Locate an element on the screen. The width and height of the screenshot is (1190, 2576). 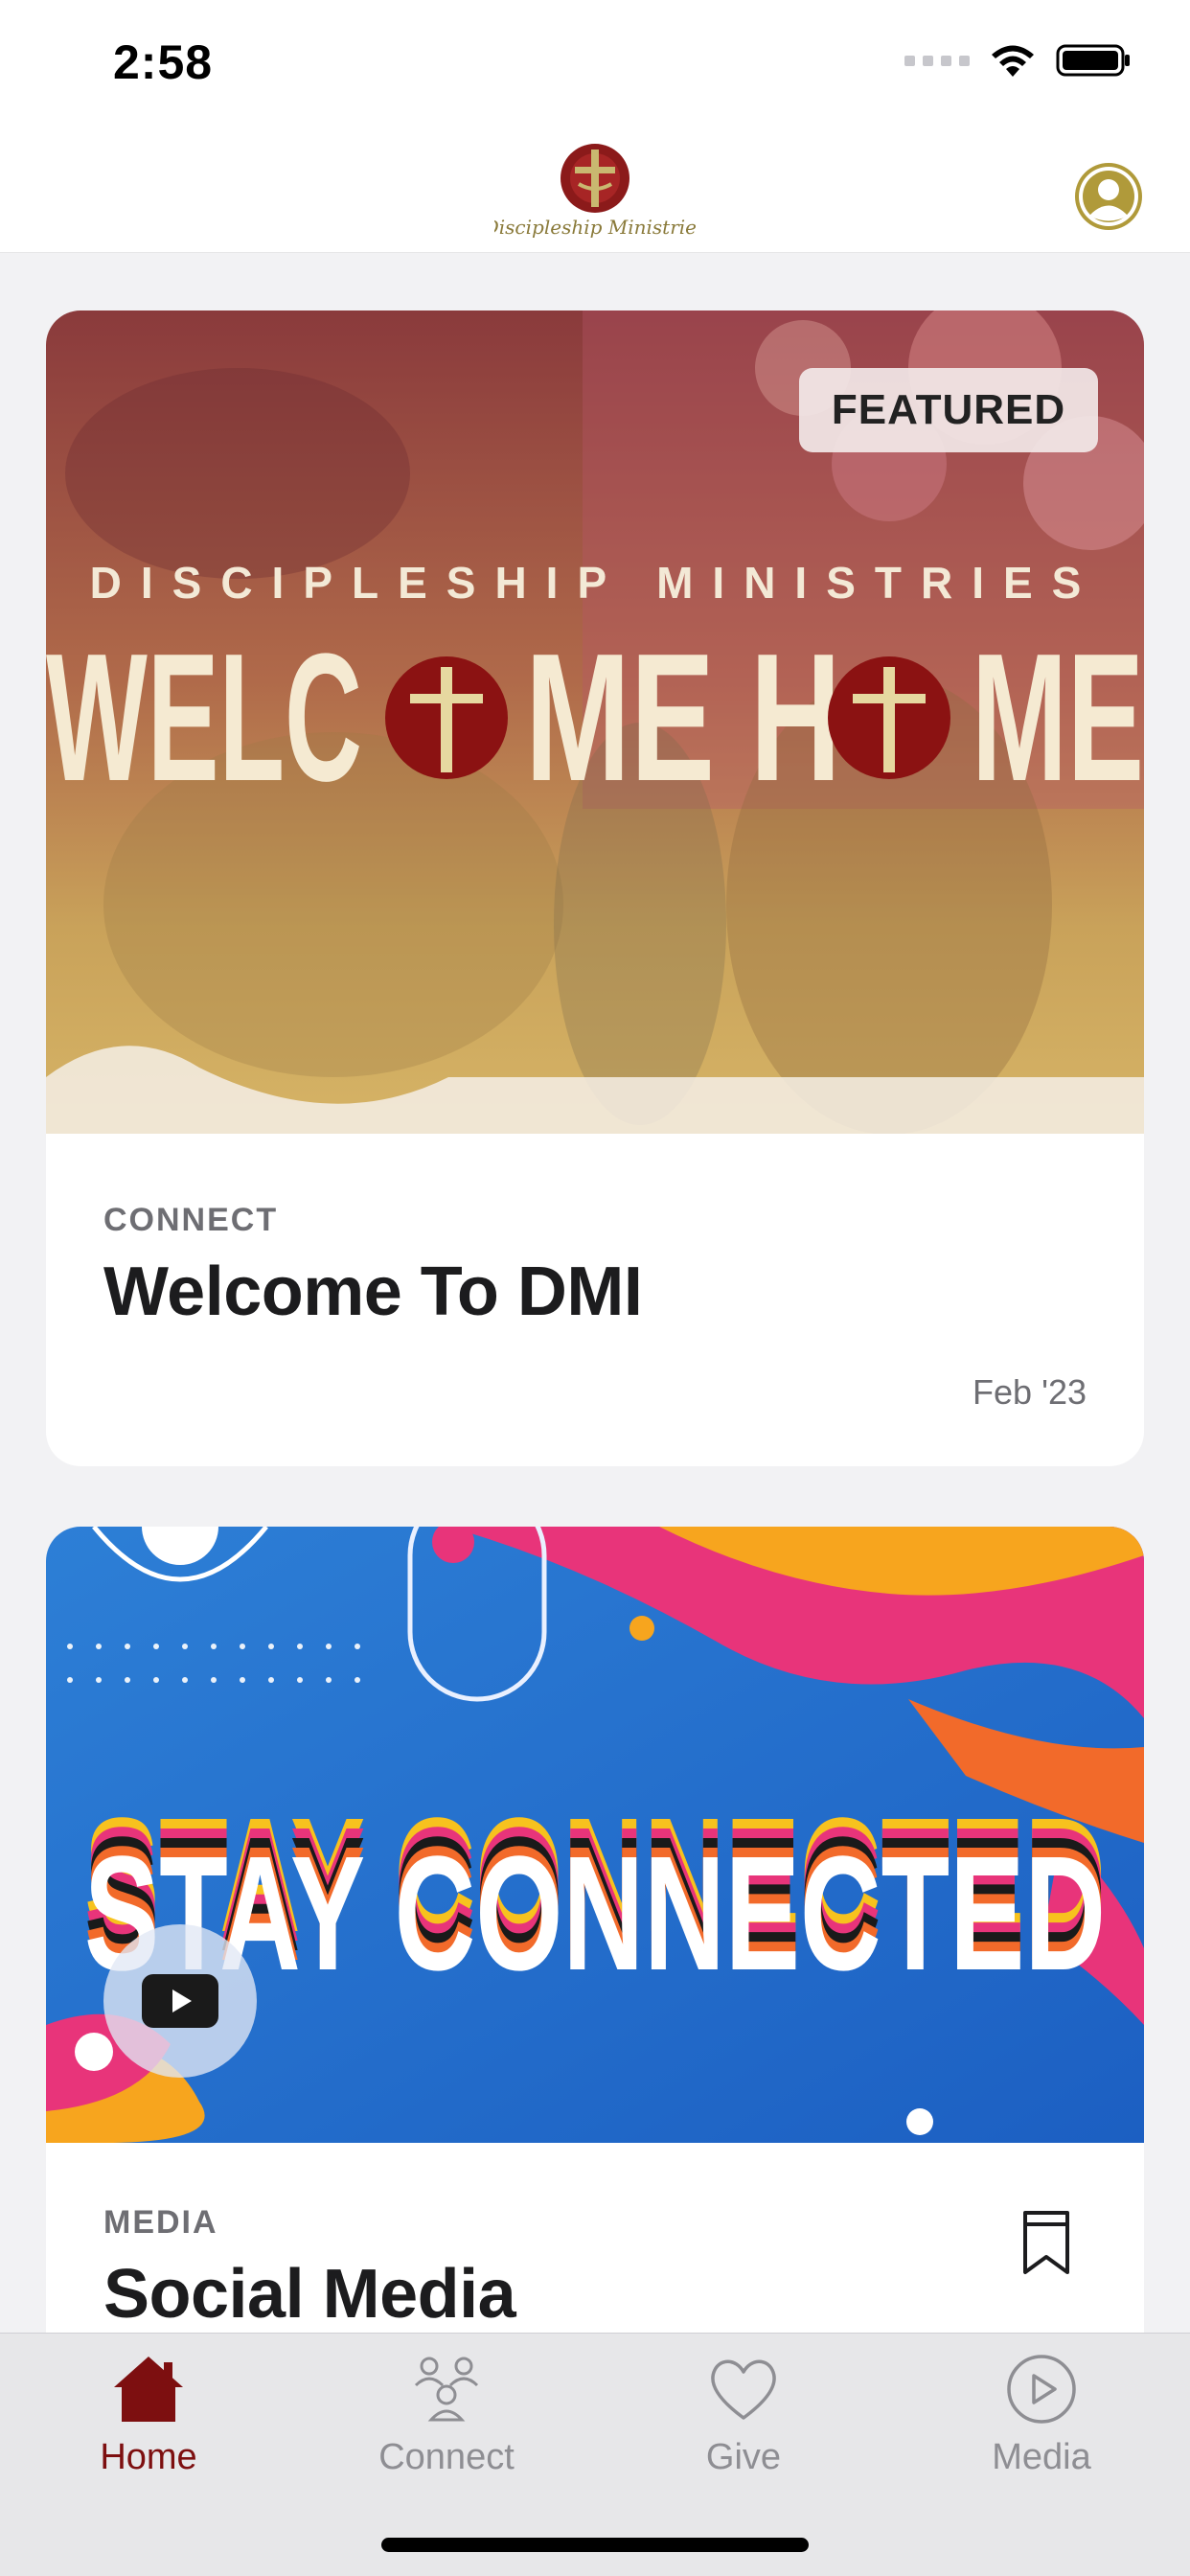
hero-word-right: ME is located at coordinates (1058, 717).